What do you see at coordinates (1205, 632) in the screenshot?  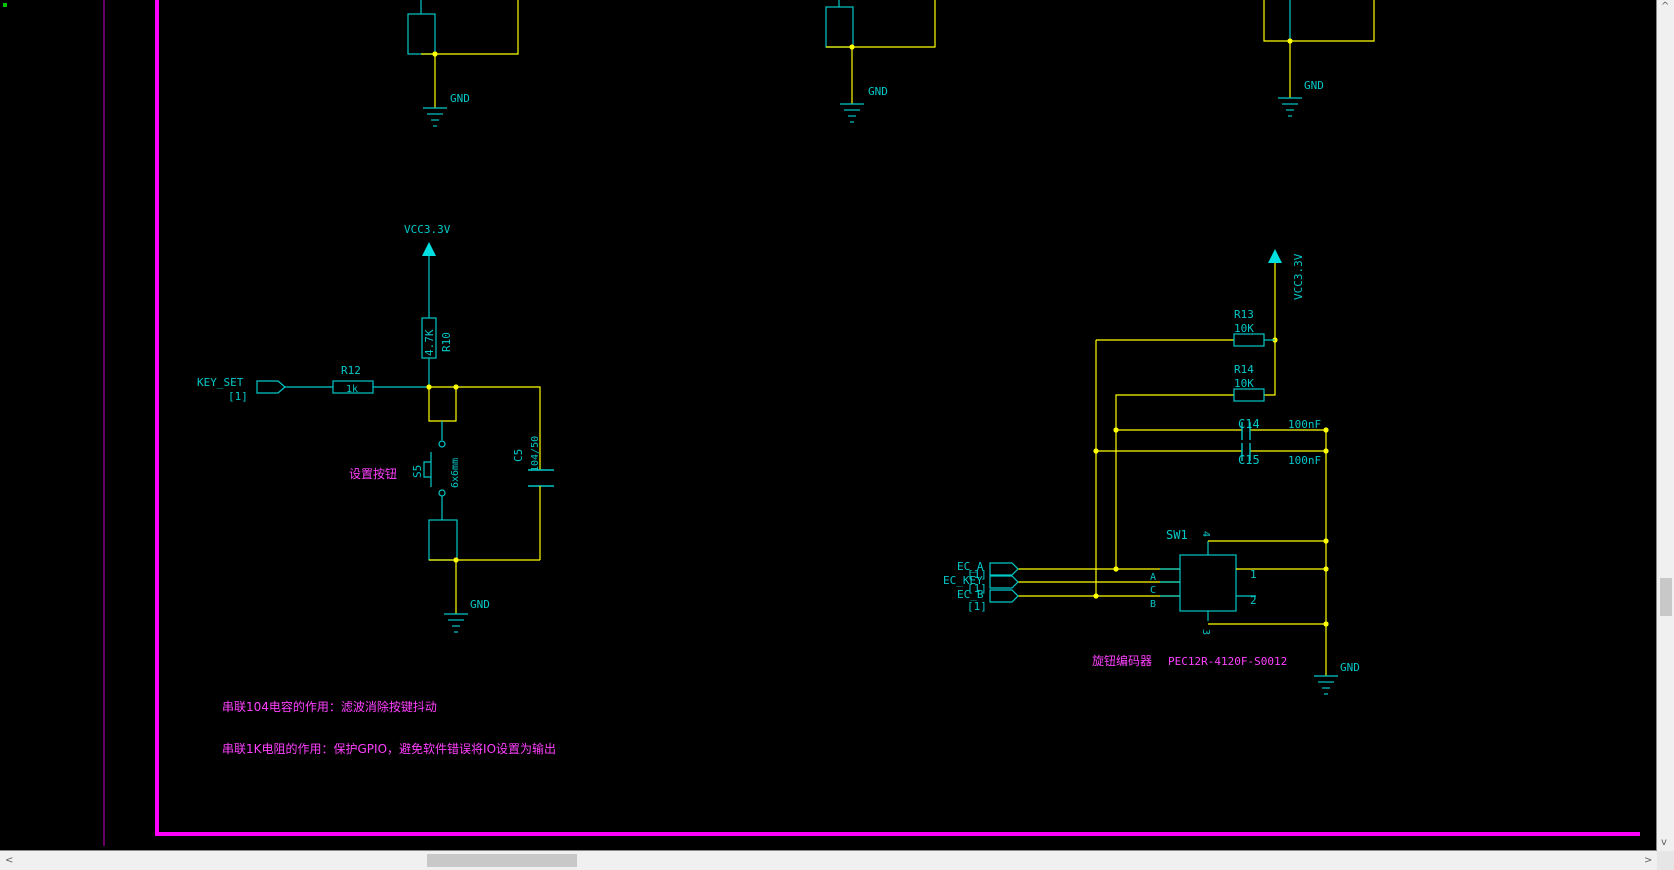 I see `pin-3: 3` at bounding box center [1205, 632].